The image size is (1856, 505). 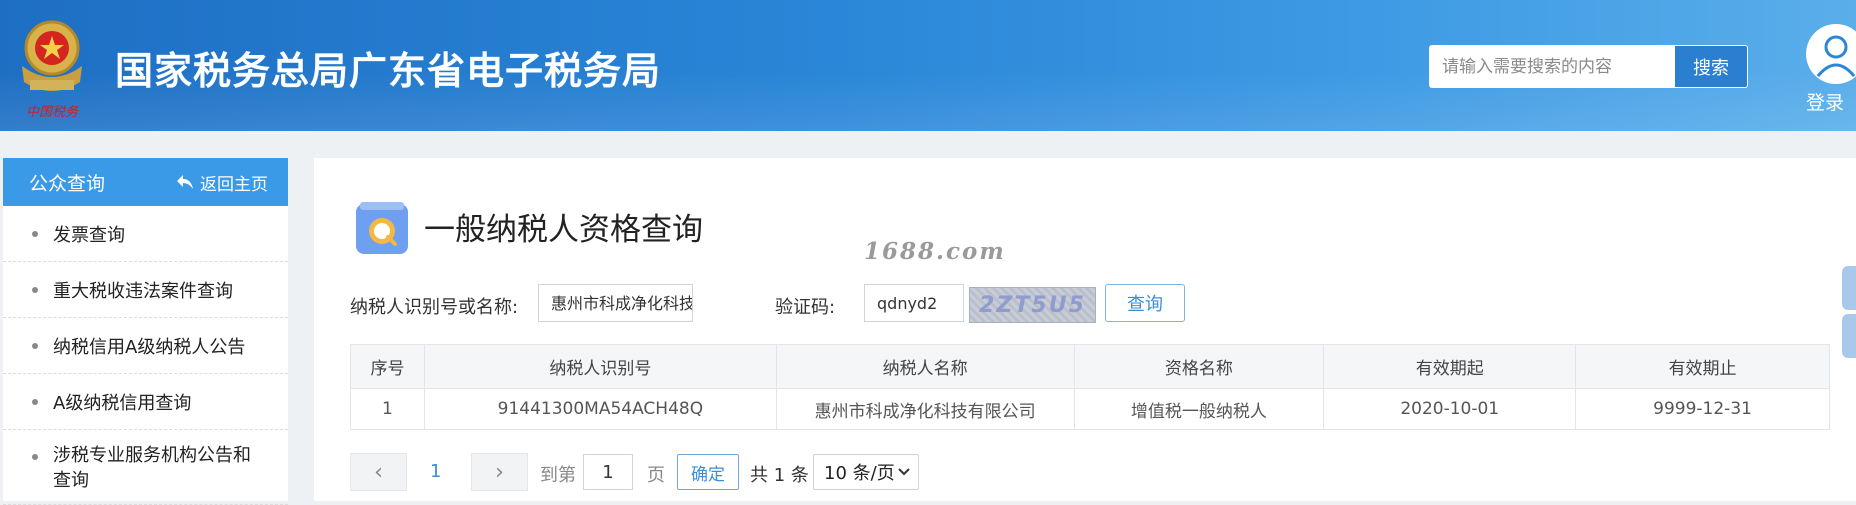 What do you see at coordinates (1702, 366) in the screenshot?
I see `column-header: 有效期止` at bounding box center [1702, 366].